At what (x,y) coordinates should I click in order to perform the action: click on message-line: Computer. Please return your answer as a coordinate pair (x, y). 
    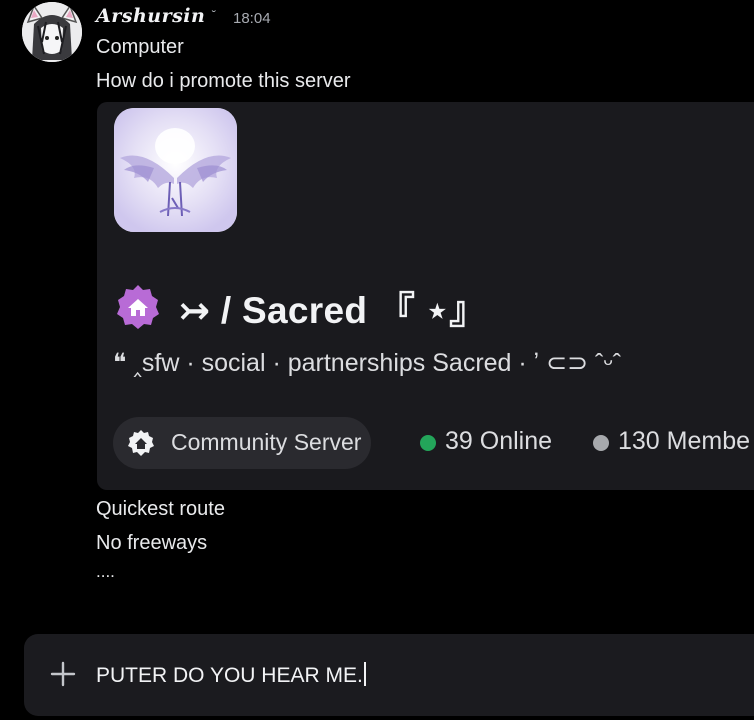
    Looking at the image, I should click on (140, 47).